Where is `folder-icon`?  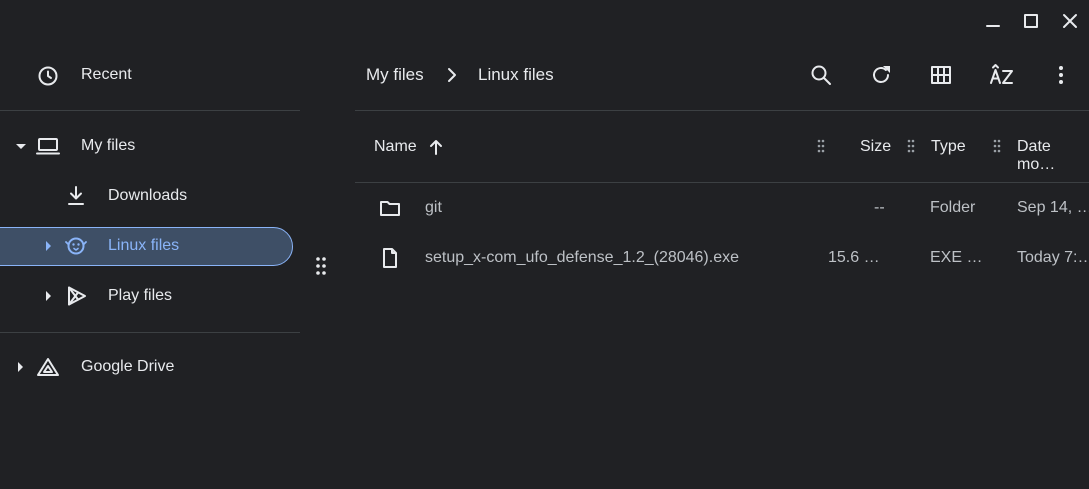 folder-icon is located at coordinates (390, 208).